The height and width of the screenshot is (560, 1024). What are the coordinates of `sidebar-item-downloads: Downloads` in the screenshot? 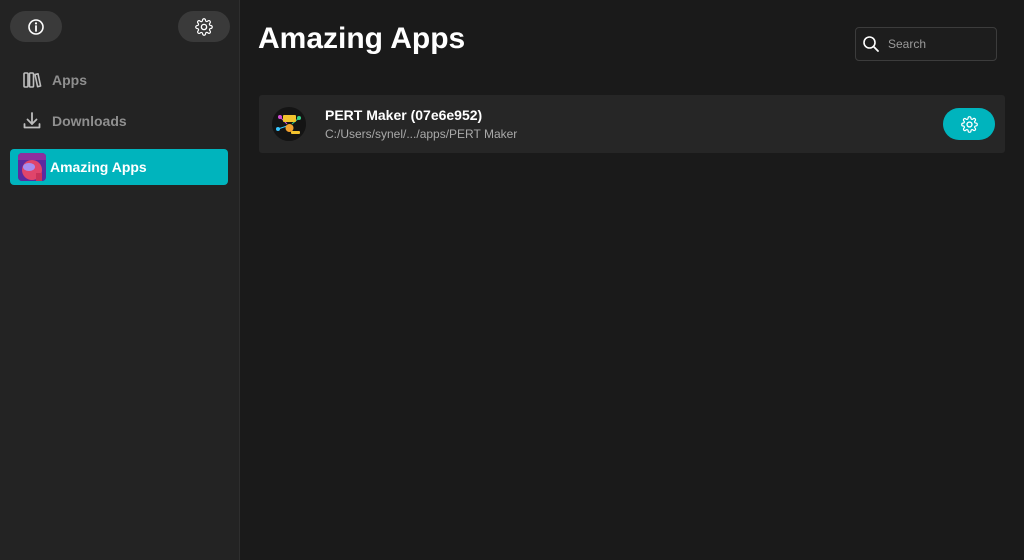 It's located at (119, 121).